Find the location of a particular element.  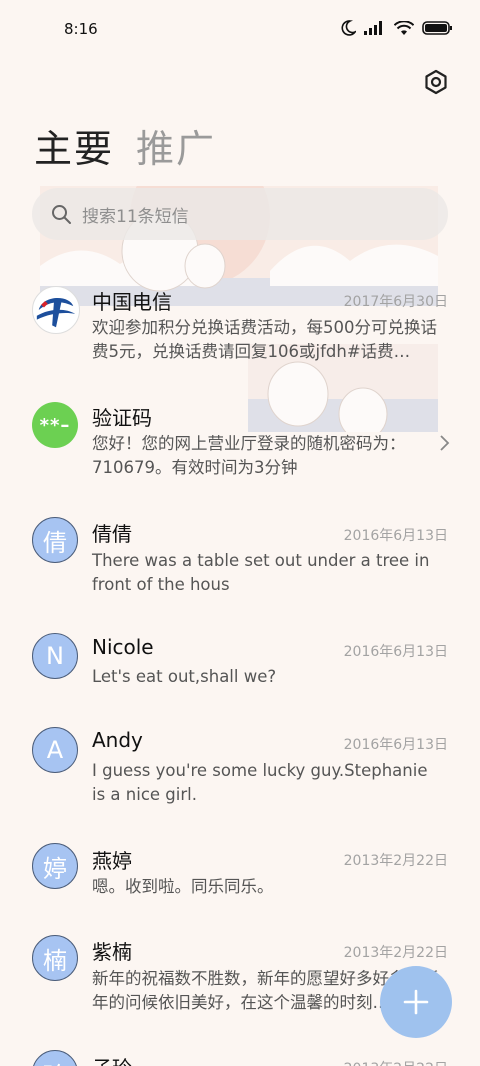

plus-icon is located at coordinates (416, 1002).